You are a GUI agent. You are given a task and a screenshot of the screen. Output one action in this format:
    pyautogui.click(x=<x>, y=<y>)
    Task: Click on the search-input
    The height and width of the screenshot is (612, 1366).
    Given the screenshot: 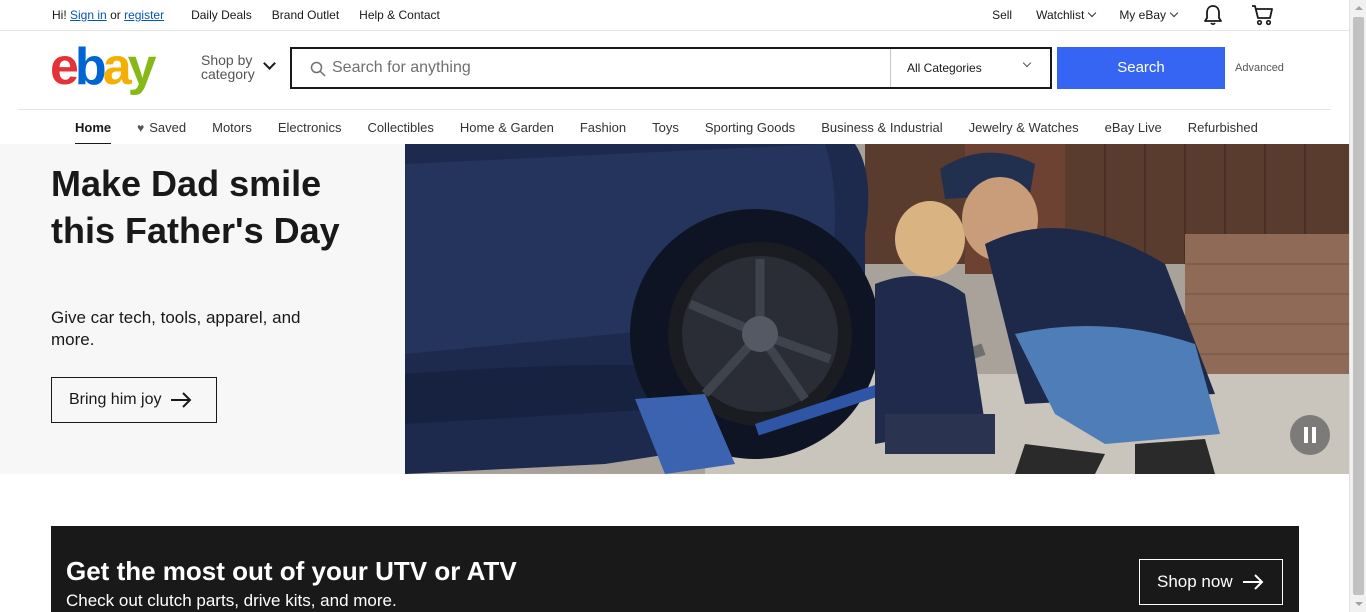 What is the action you would take?
    pyautogui.click(x=591, y=68)
    